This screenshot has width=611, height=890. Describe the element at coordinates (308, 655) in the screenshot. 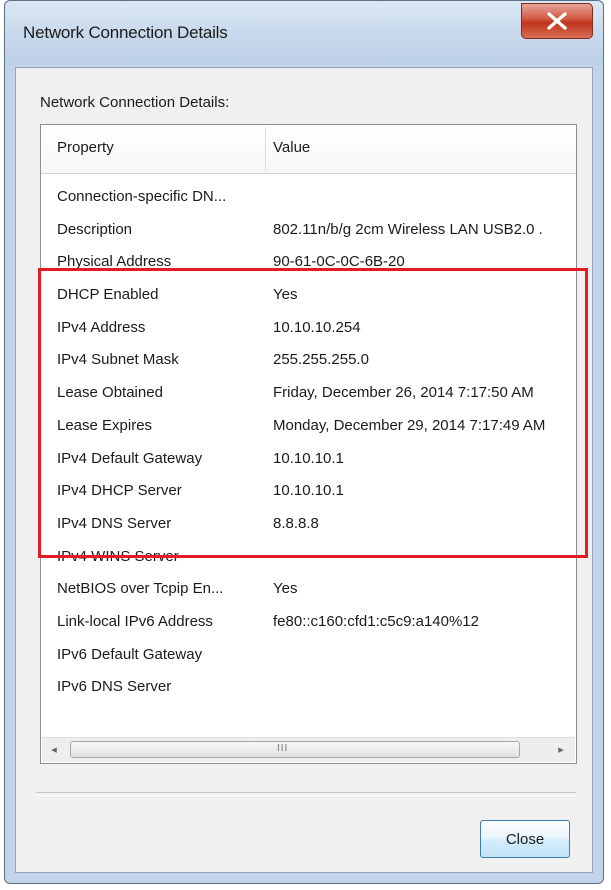

I see `list-item: IPv6 Default Gateway` at that location.